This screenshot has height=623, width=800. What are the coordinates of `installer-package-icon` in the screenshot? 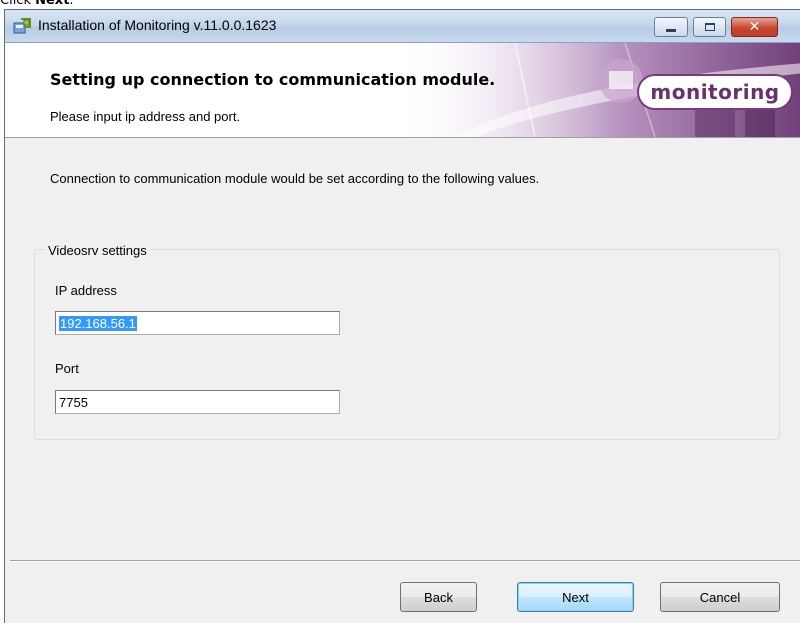 It's located at (22, 26).